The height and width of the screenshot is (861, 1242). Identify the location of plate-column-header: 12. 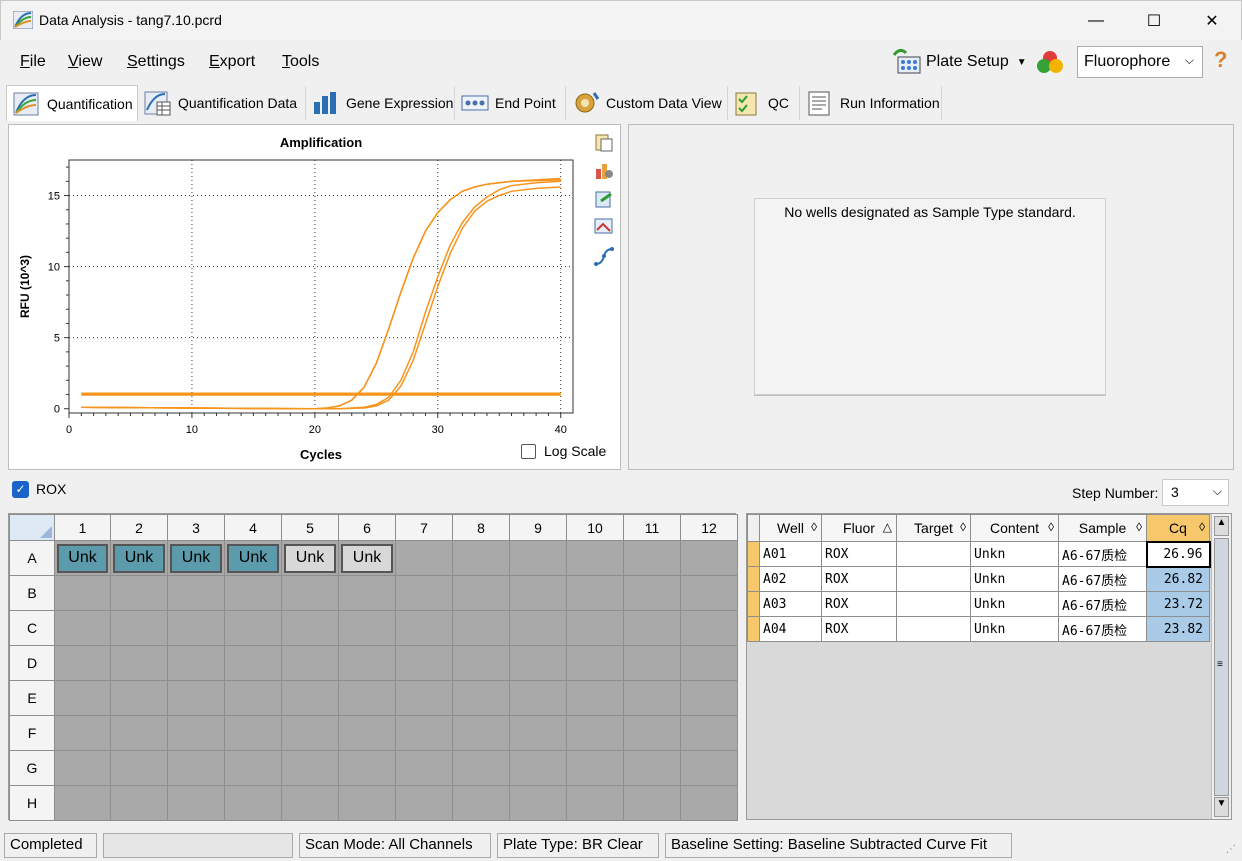
(709, 527).